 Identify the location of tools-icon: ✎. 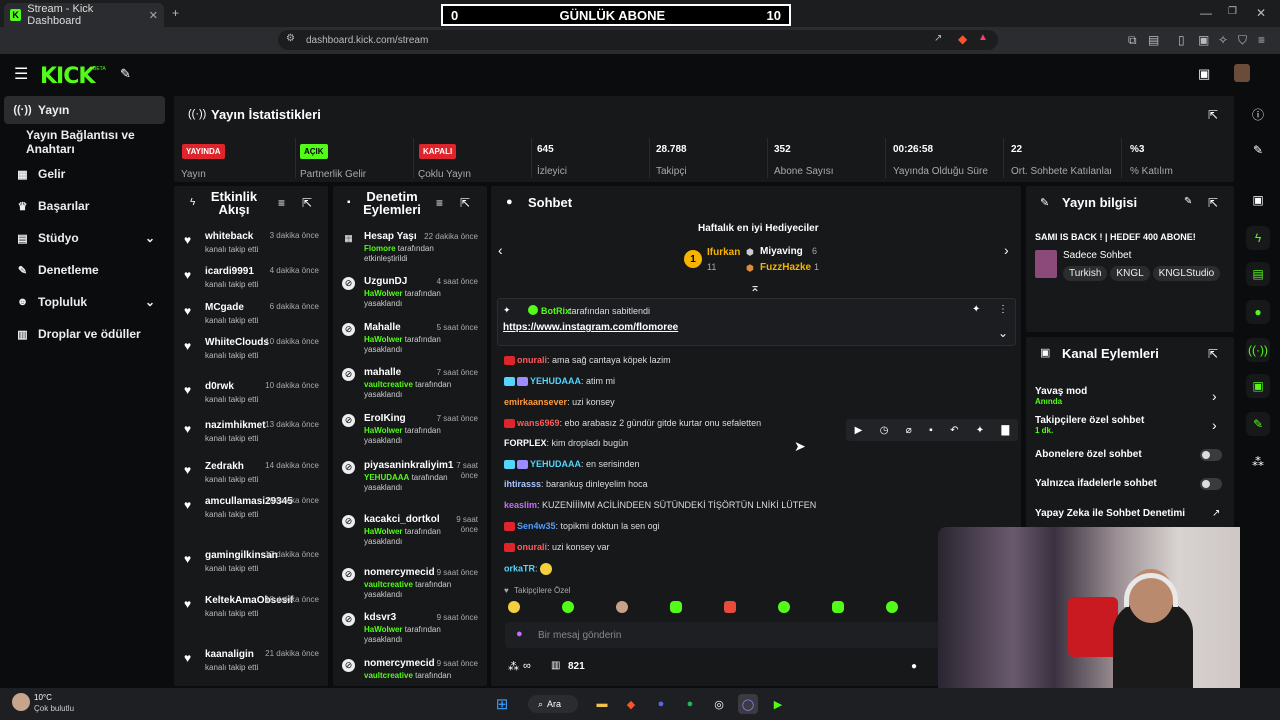
(125, 74).